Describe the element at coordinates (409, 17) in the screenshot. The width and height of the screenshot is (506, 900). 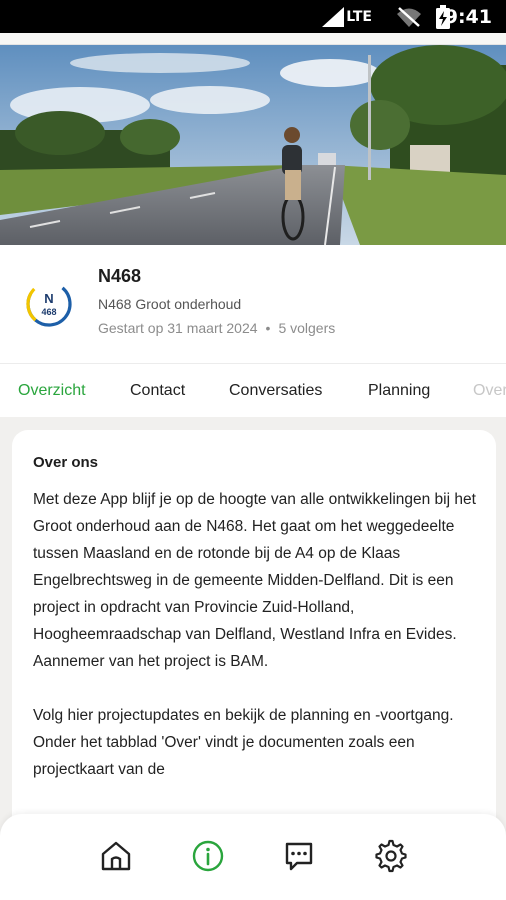
I see `wifi-off-icon` at that location.